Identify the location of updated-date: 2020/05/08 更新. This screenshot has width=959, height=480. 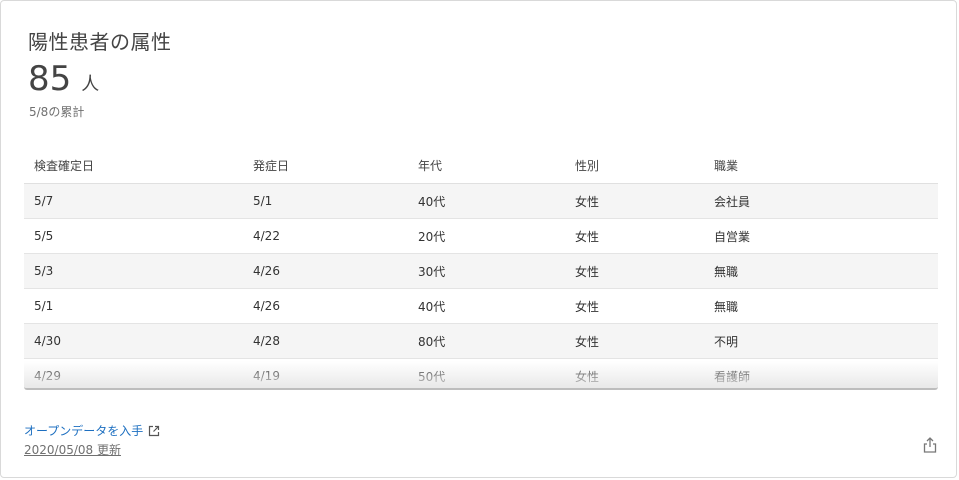
(72, 450).